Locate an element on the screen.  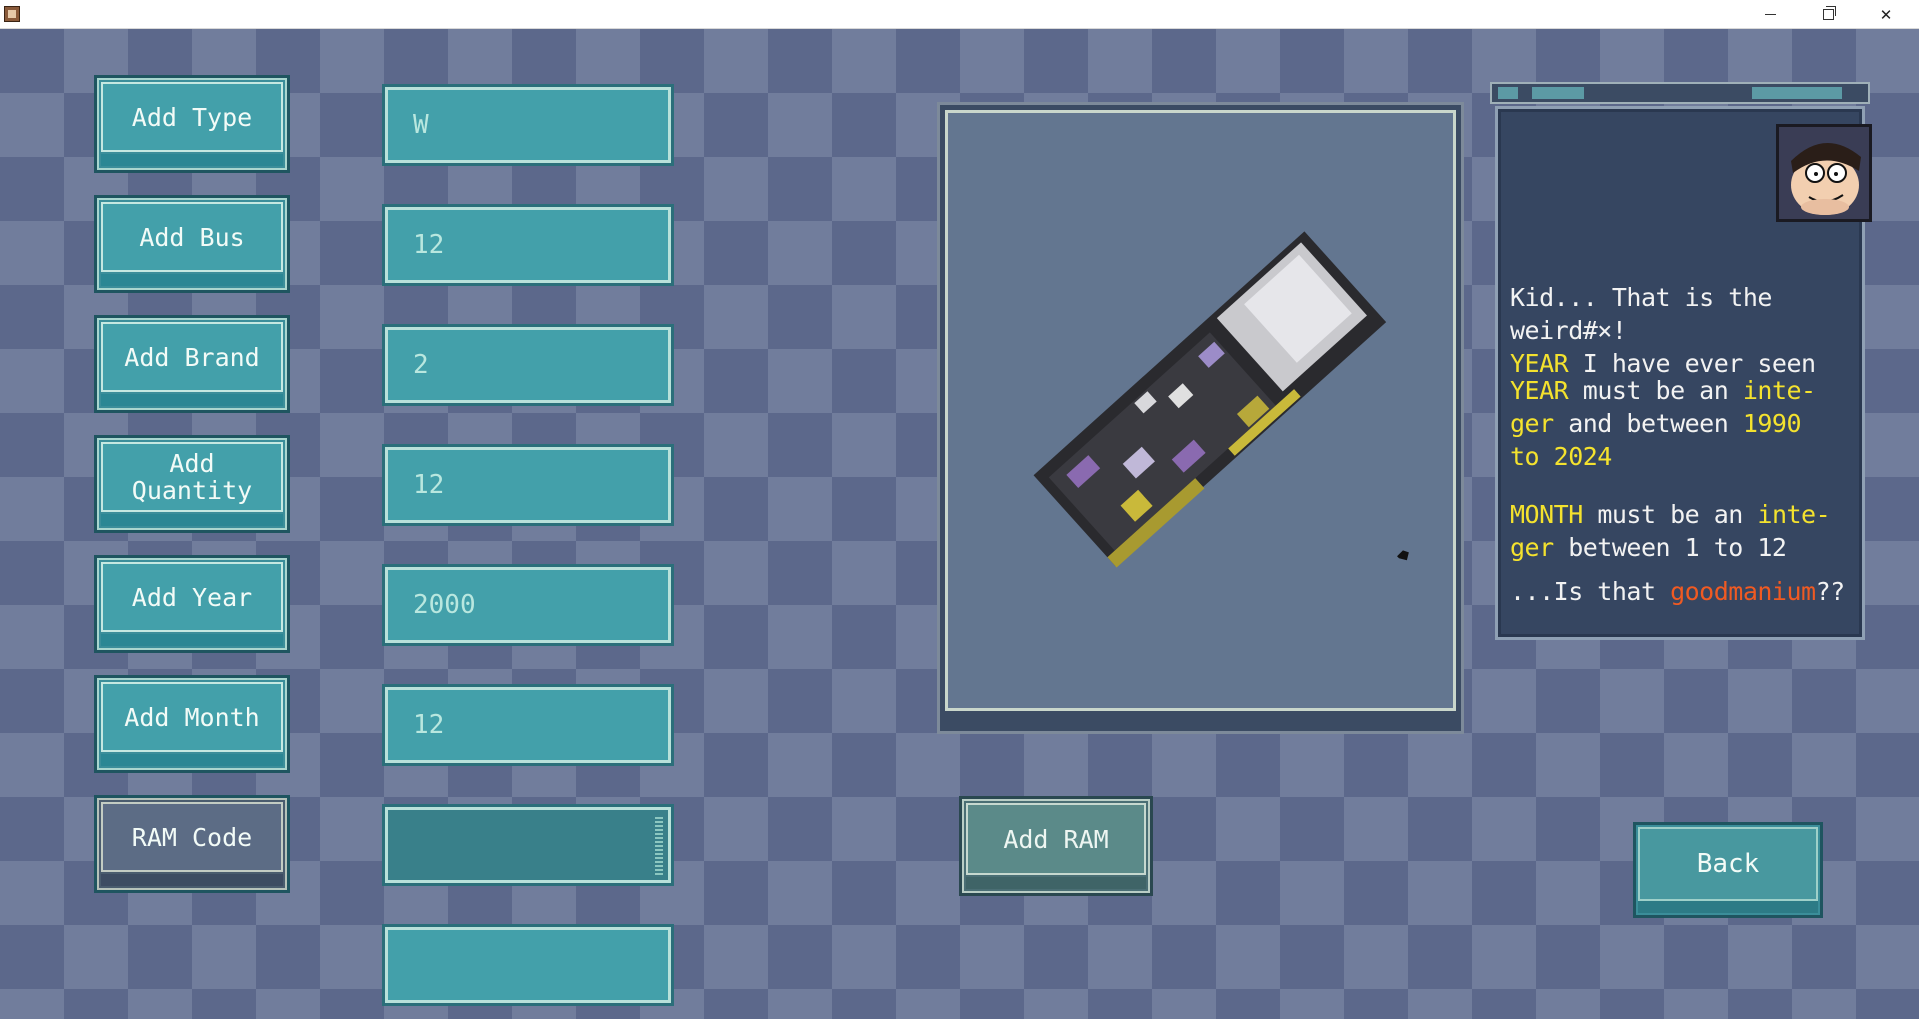
add-ram-button: Add RAM is located at coordinates (1056, 846).